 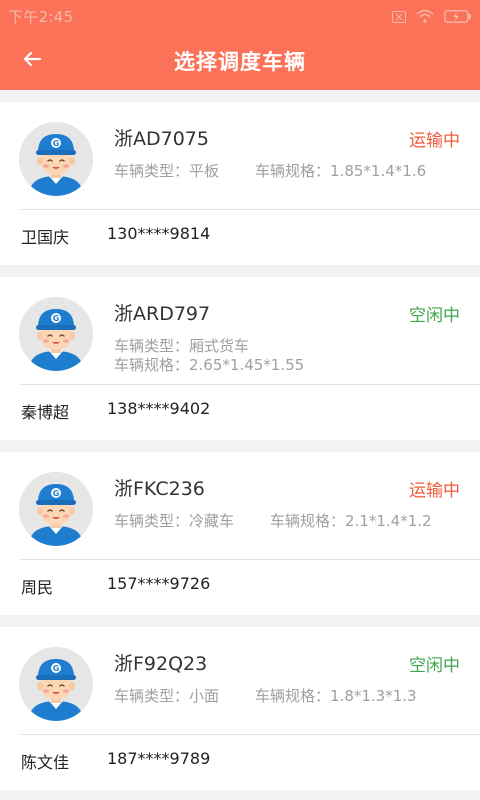 What do you see at coordinates (425, 17) in the screenshot?
I see `wifi-icon` at bounding box center [425, 17].